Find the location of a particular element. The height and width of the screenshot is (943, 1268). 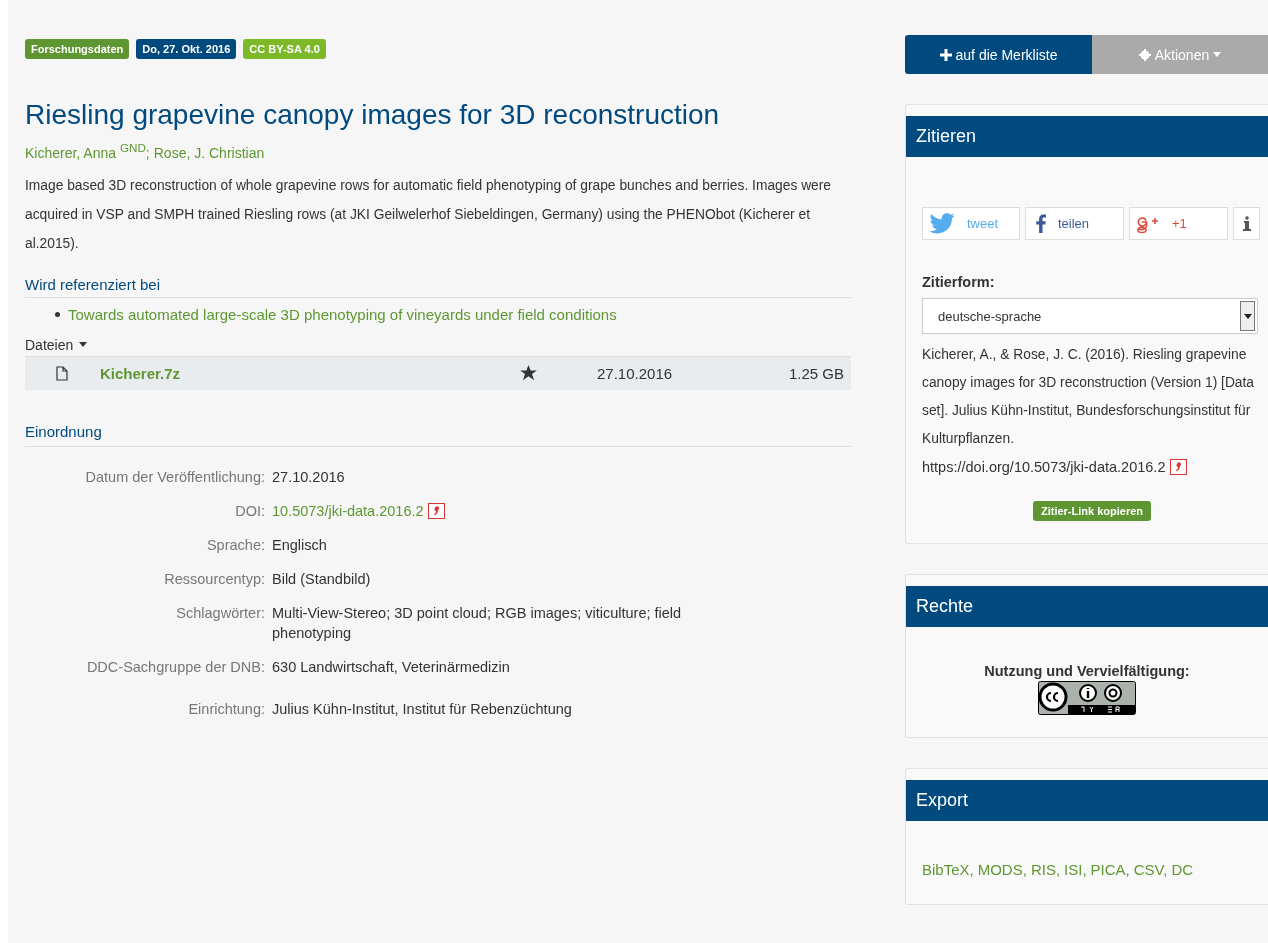

license-icon is located at coordinates (1087, 698).